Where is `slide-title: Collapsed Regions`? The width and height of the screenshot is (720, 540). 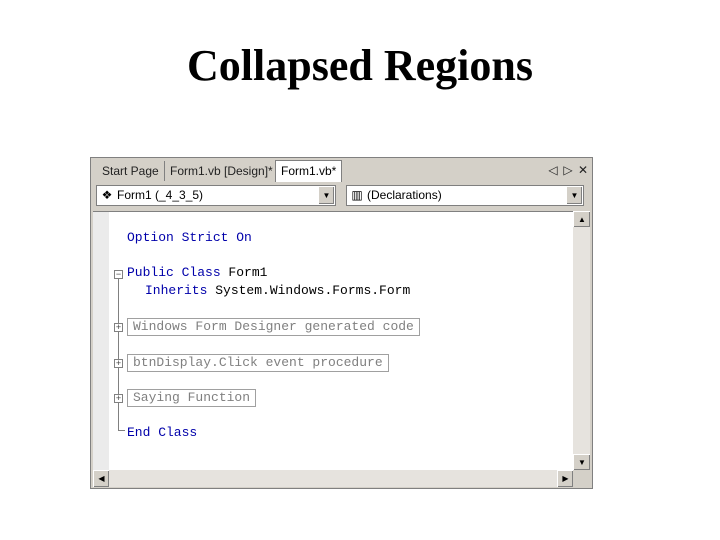 slide-title: Collapsed Regions is located at coordinates (360, 65).